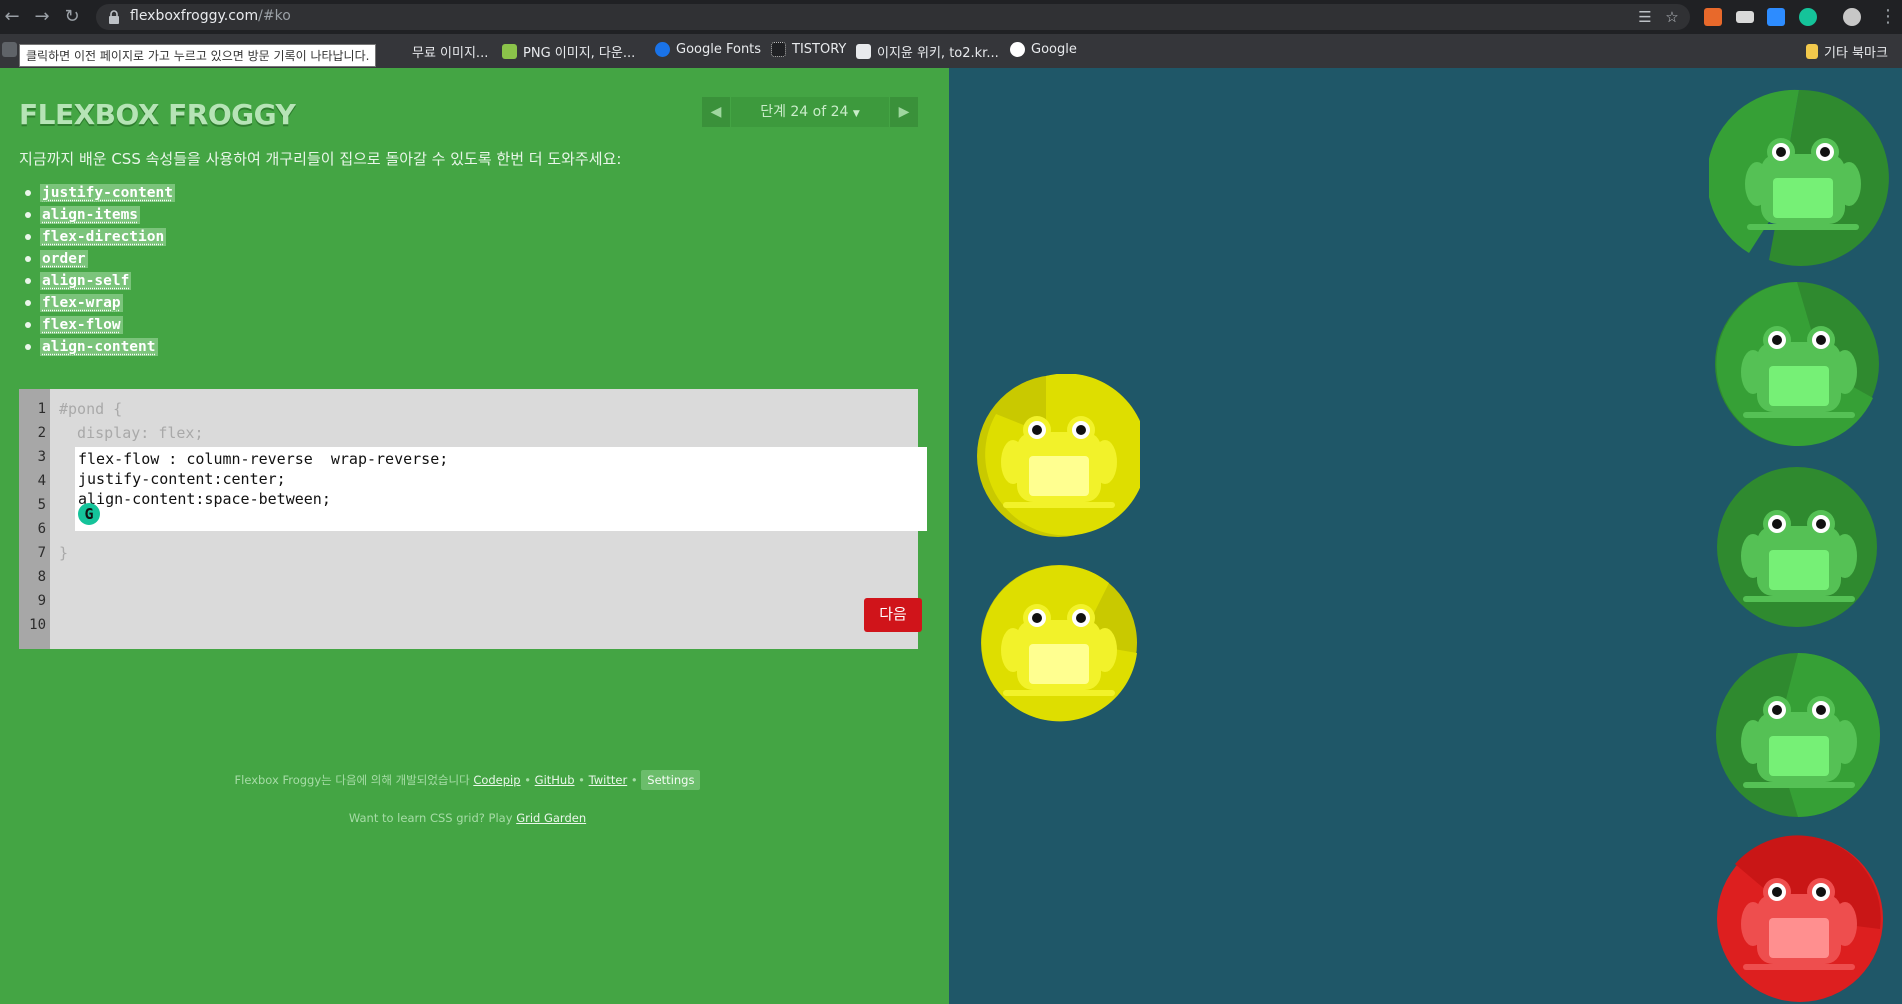 The height and width of the screenshot is (1004, 1902). I want to click on code-line-display: display: flex;, so click(131, 433).